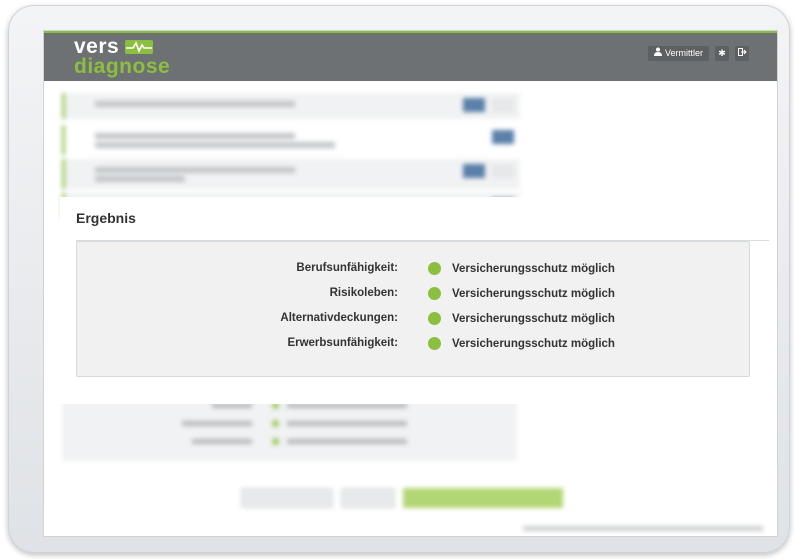  Describe the element at coordinates (413, 294) in the screenshot. I see `result-row: Risikoleben: Versicherungsschutz möglich` at that location.